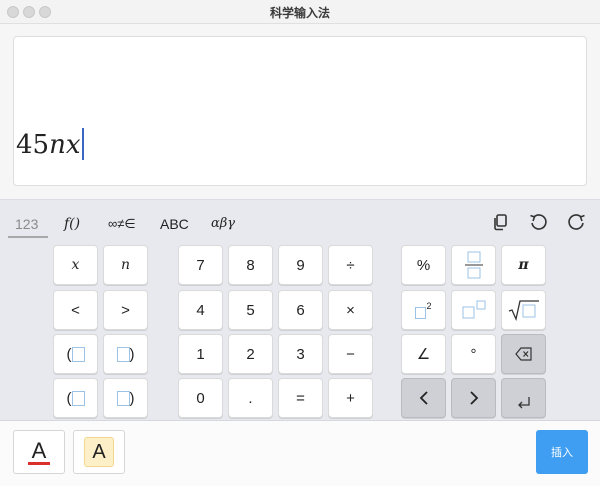  I want to click on key-pi: π, so click(523, 265).